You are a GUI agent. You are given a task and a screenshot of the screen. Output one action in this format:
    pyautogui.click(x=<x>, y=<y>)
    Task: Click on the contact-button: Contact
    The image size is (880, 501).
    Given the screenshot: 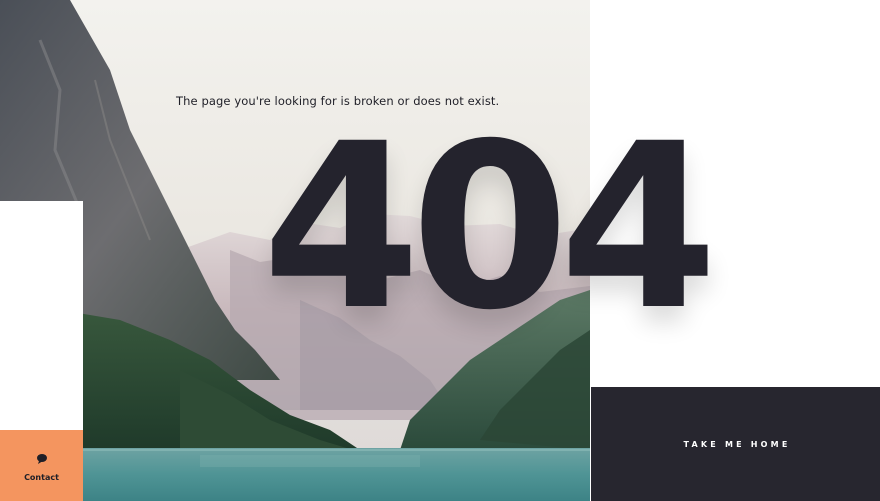 What is the action you would take?
    pyautogui.click(x=41, y=465)
    